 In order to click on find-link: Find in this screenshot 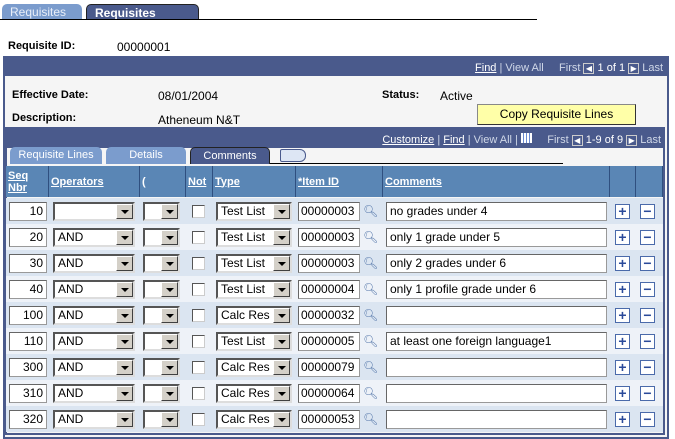, I will do `click(485, 68)`.